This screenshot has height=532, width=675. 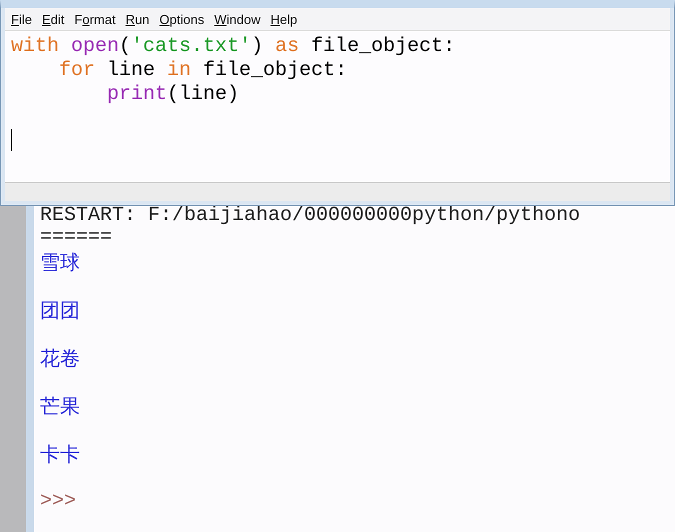 I want to click on output-line: 花卷, so click(x=60, y=358).